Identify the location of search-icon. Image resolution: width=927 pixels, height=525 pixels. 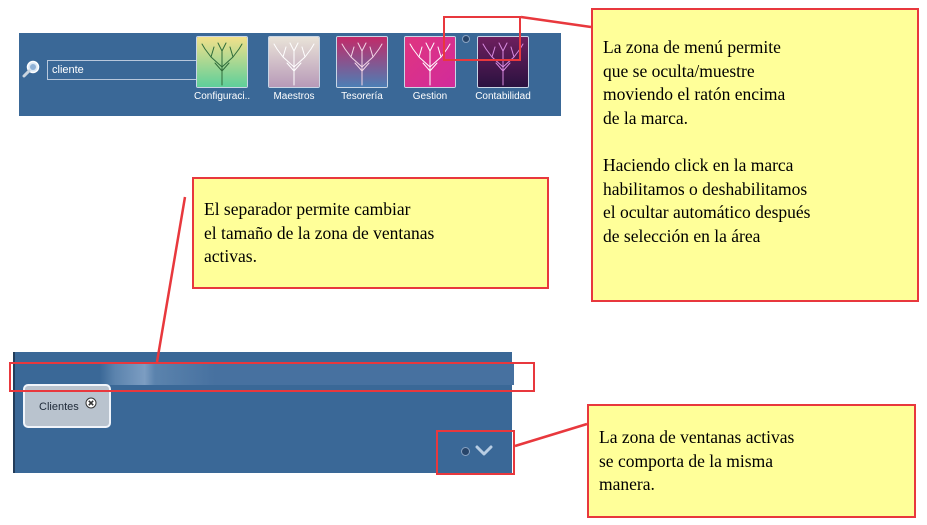
(31, 69).